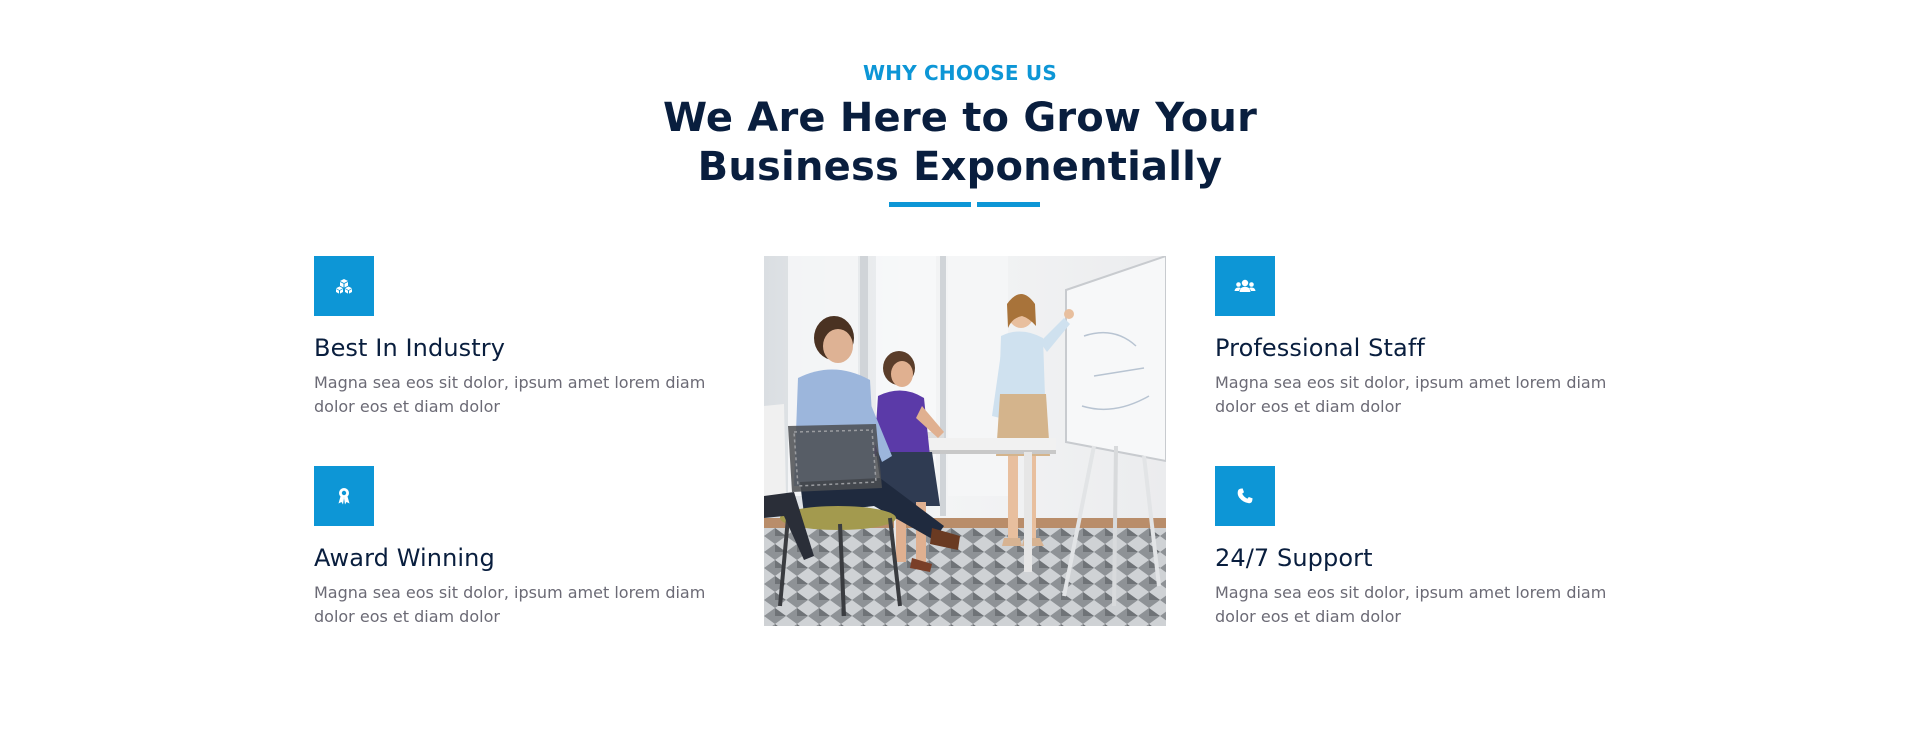 The image size is (1920, 738). I want to click on title-divider-long, so click(930, 204).